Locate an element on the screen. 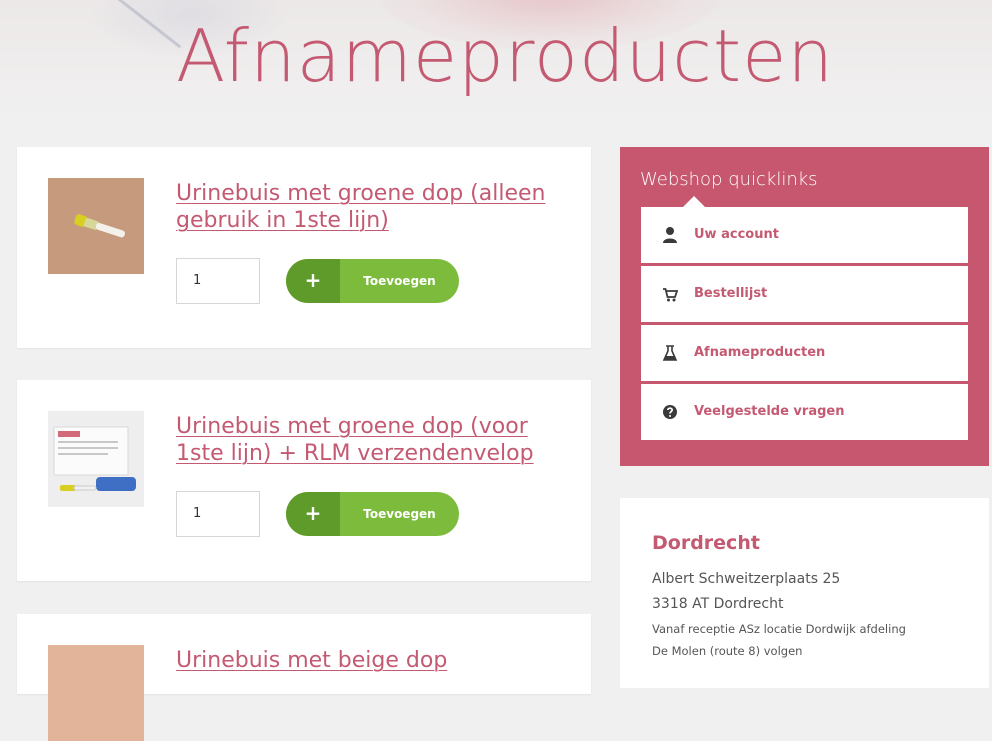 The width and height of the screenshot is (992, 741). quicklink-afnameproducten: Afnameproducten is located at coordinates (804, 353).